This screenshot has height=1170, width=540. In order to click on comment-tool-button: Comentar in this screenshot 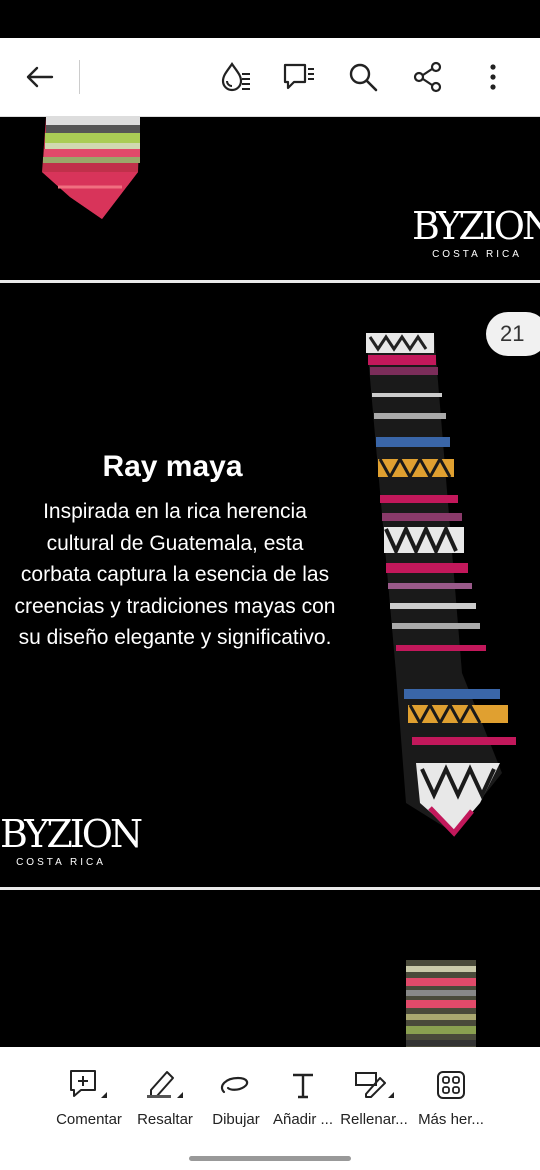, I will do `click(89, 1097)`.